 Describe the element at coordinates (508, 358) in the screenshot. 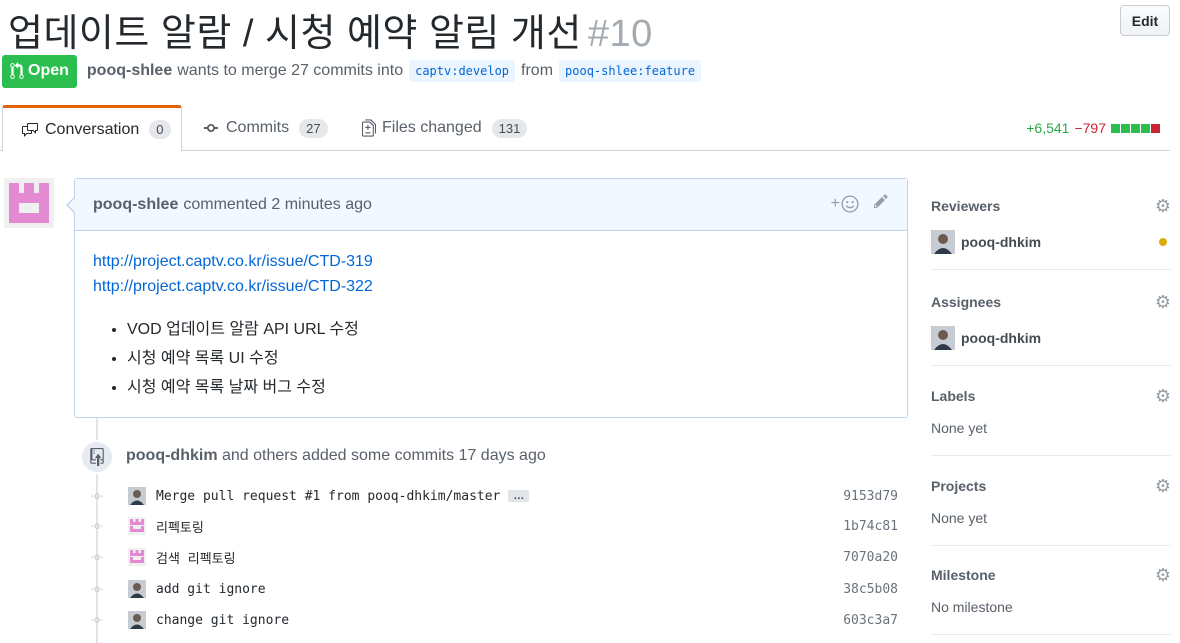

I see `list-item: 시청 예약 목록 UI 수정` at that location.